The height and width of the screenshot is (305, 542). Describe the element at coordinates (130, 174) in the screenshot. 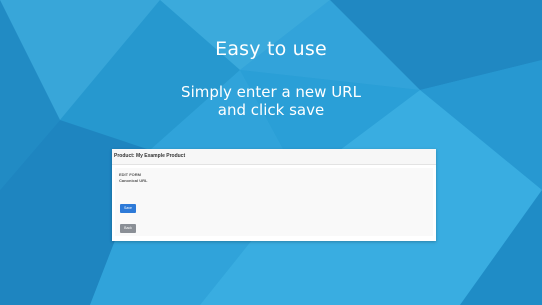

I see `section-label: EDIT FORM` at that location.